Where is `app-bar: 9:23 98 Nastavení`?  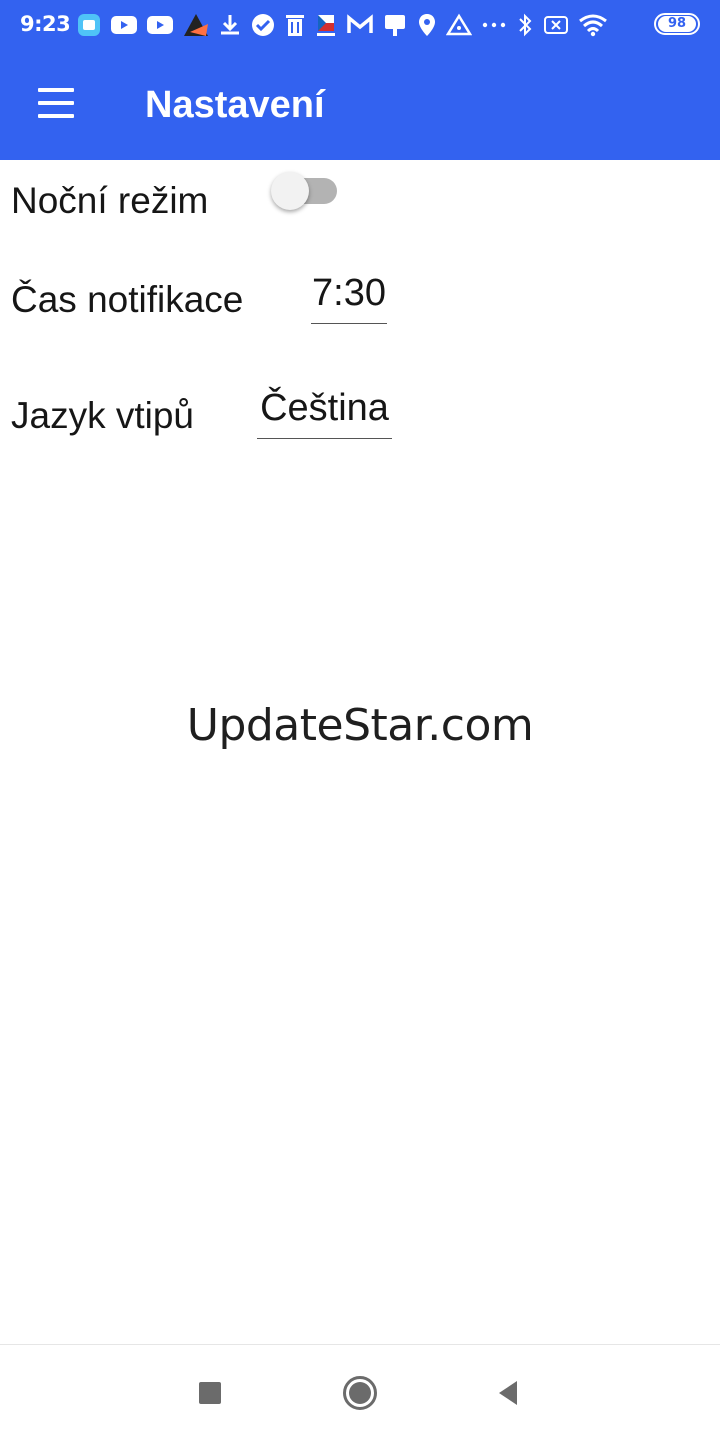
app-bar: 9:23 98 Nastavení is located at coordinates (360, 80).